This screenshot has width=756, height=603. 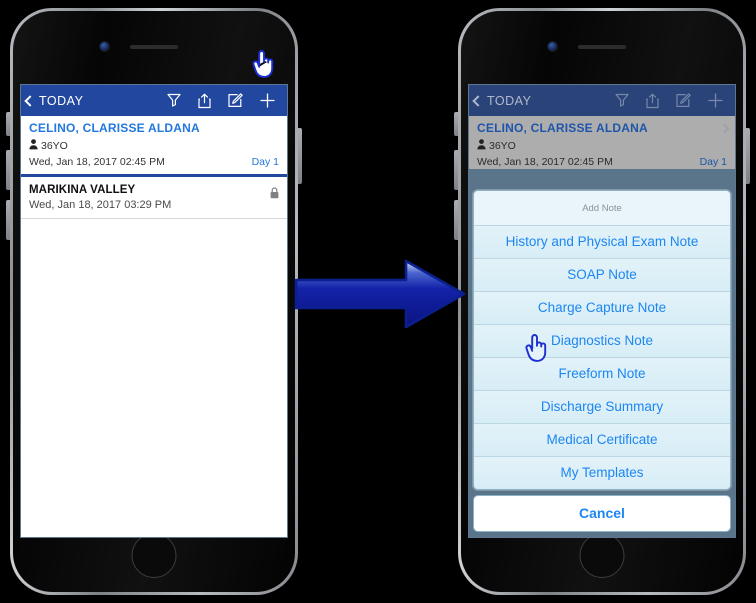 What do you see at coordinates (602, 374) in the screenshot?
I see `action-sheet-option-freeform-note: Freeform Note` at bounding box center [602, 374].